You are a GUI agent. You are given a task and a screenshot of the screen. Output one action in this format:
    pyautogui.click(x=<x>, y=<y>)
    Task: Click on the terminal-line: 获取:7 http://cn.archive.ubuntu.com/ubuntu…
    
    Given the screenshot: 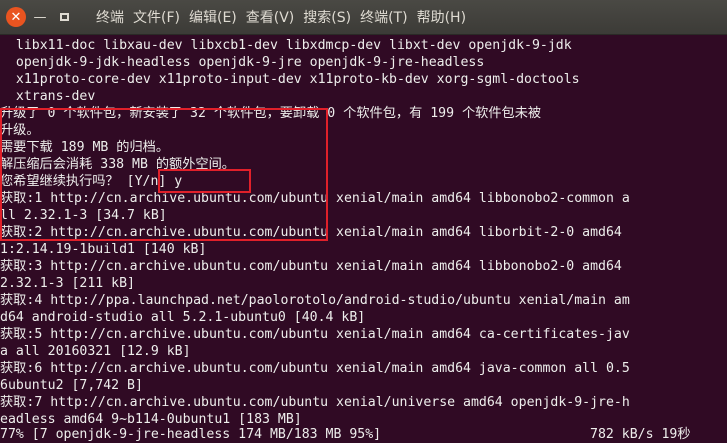 What is the action you would take?
    pyautogui.click(x=315, y=402)
    